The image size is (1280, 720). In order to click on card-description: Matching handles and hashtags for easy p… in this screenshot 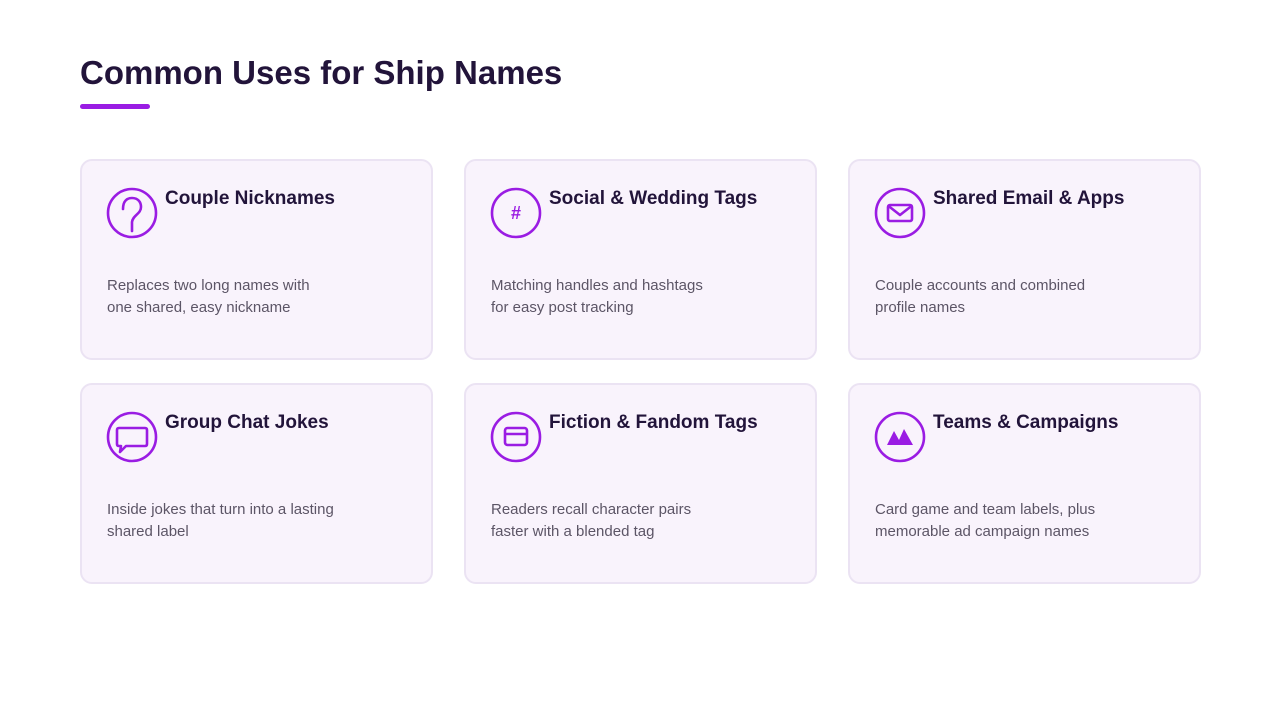, I will do `click(597, 296)`.